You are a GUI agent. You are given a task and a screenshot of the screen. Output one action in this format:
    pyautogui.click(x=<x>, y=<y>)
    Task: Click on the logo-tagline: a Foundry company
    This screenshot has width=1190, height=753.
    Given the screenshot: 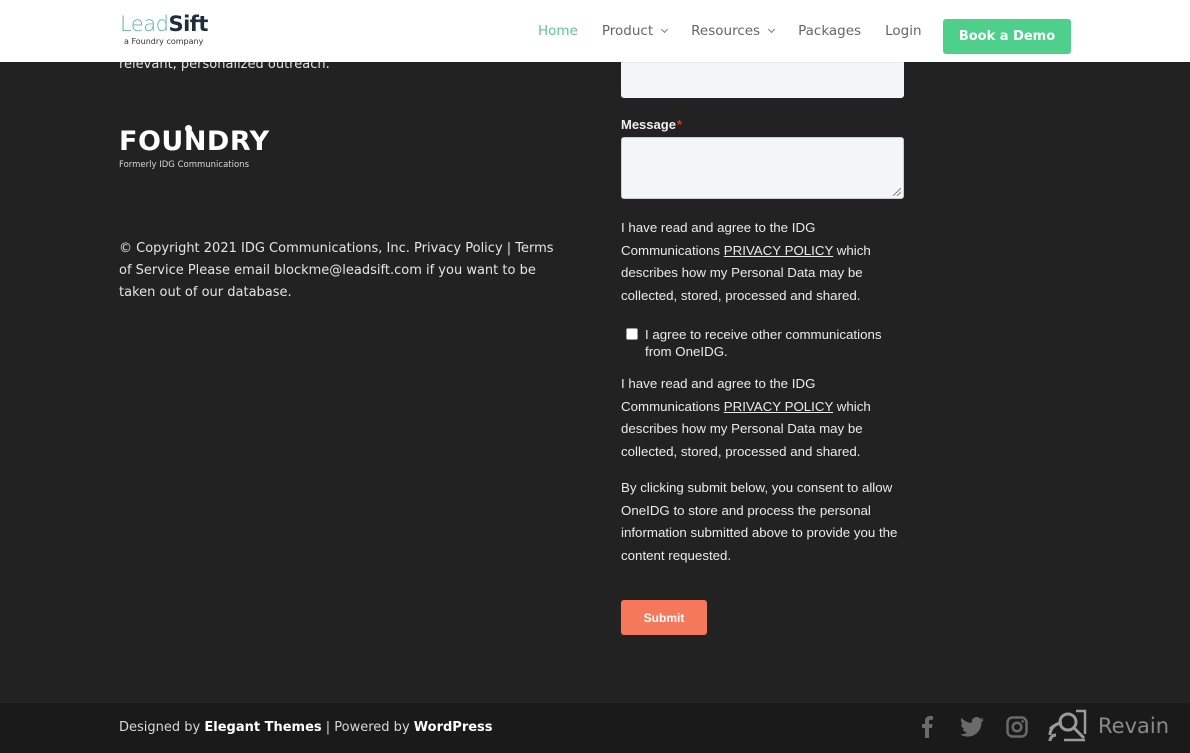 What is the action you would take?
    pyautogui.click(x=164, y=41)
    